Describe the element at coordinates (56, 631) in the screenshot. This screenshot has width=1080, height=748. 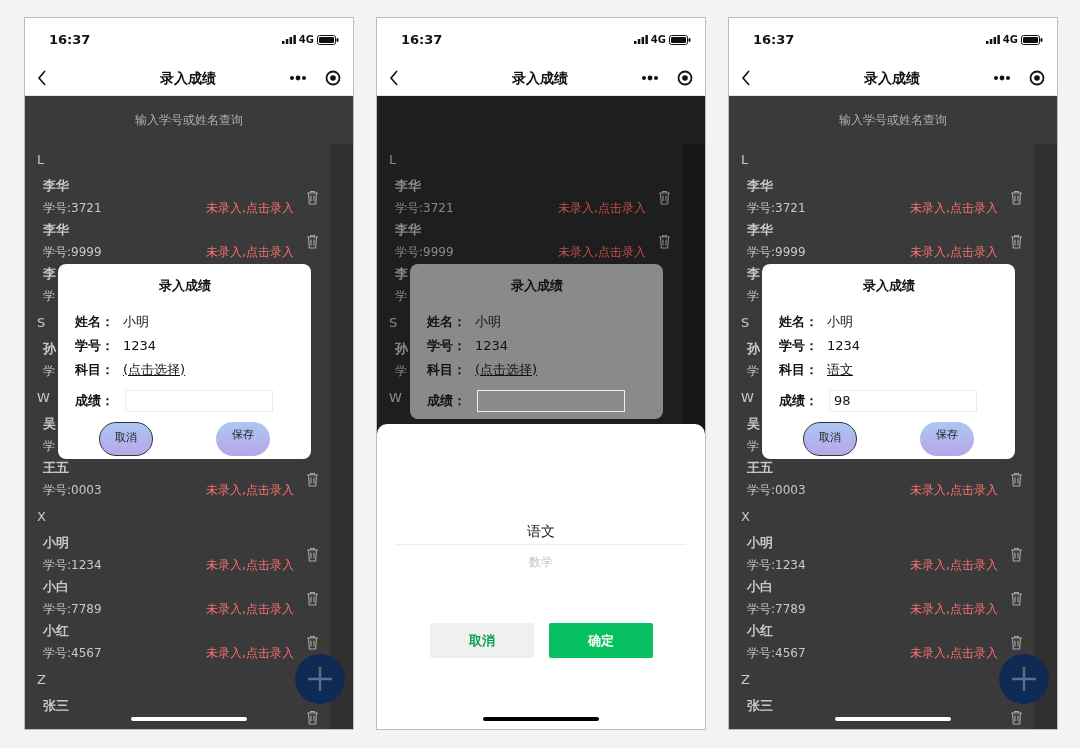
I see `student-name: 小红` at that location.